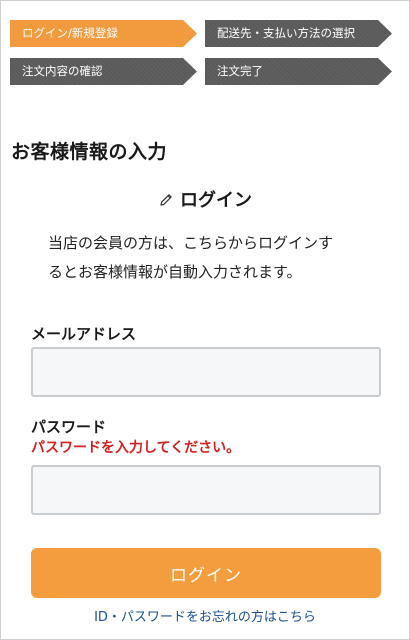 Image resolution: width=410 pixels, height=640 pixels. What do you see at coordinates (89, 152) in the screenshot?
I see `page-title: お客様情報の入力` at bounding box center [89, 152].